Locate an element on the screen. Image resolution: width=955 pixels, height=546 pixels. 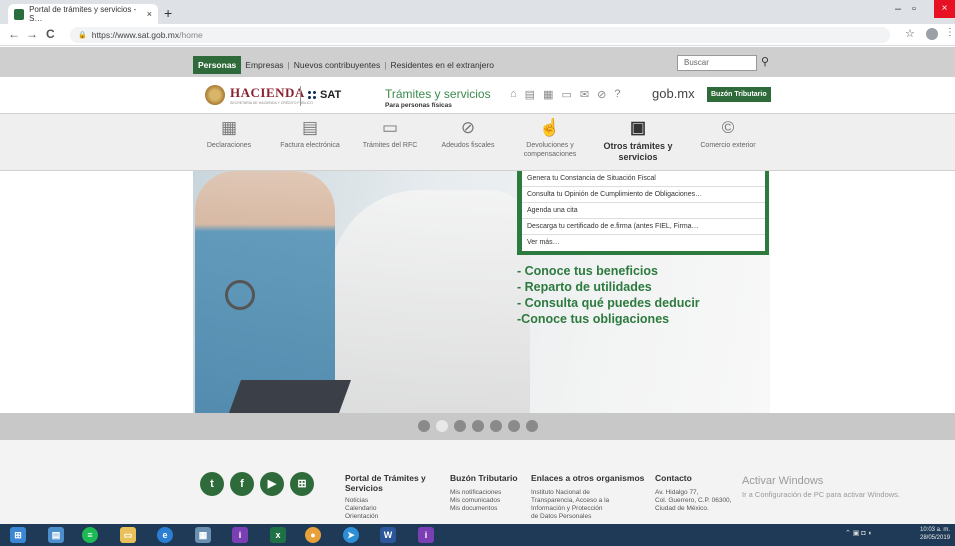
service-declaraciones: ▦ Declaraciones is located at coordinates (229, 134).